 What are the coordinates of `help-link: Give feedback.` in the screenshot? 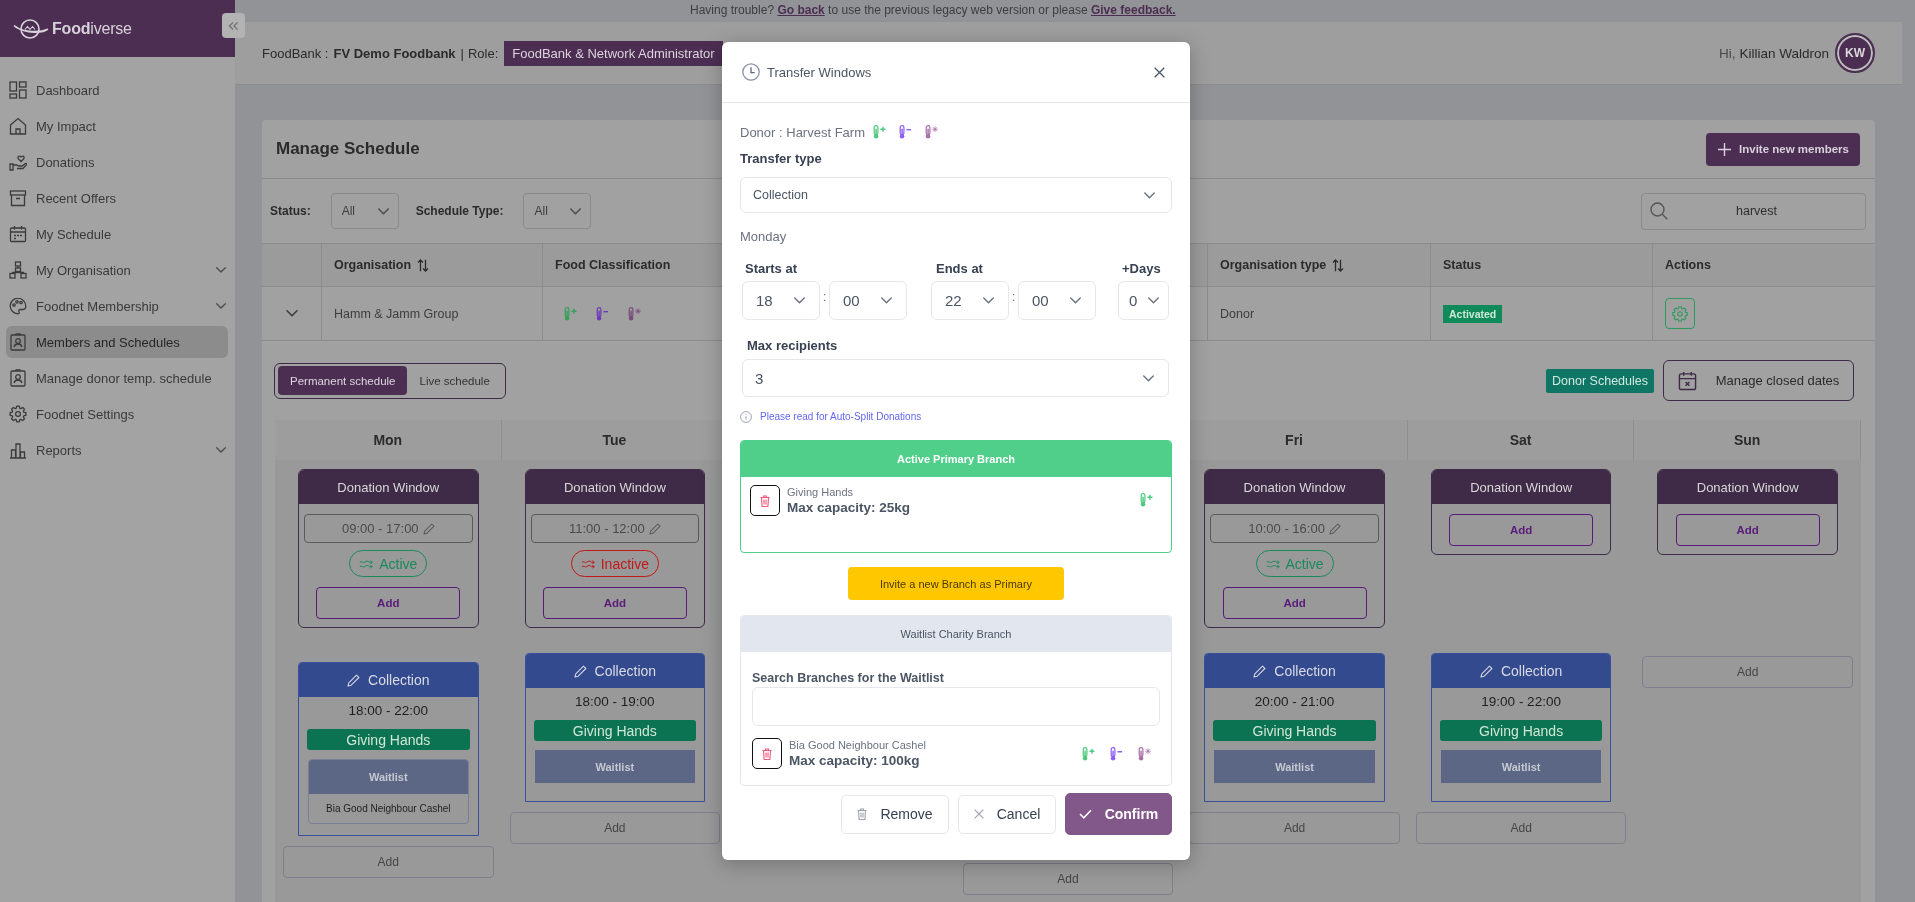 It's located at (1133, 10).